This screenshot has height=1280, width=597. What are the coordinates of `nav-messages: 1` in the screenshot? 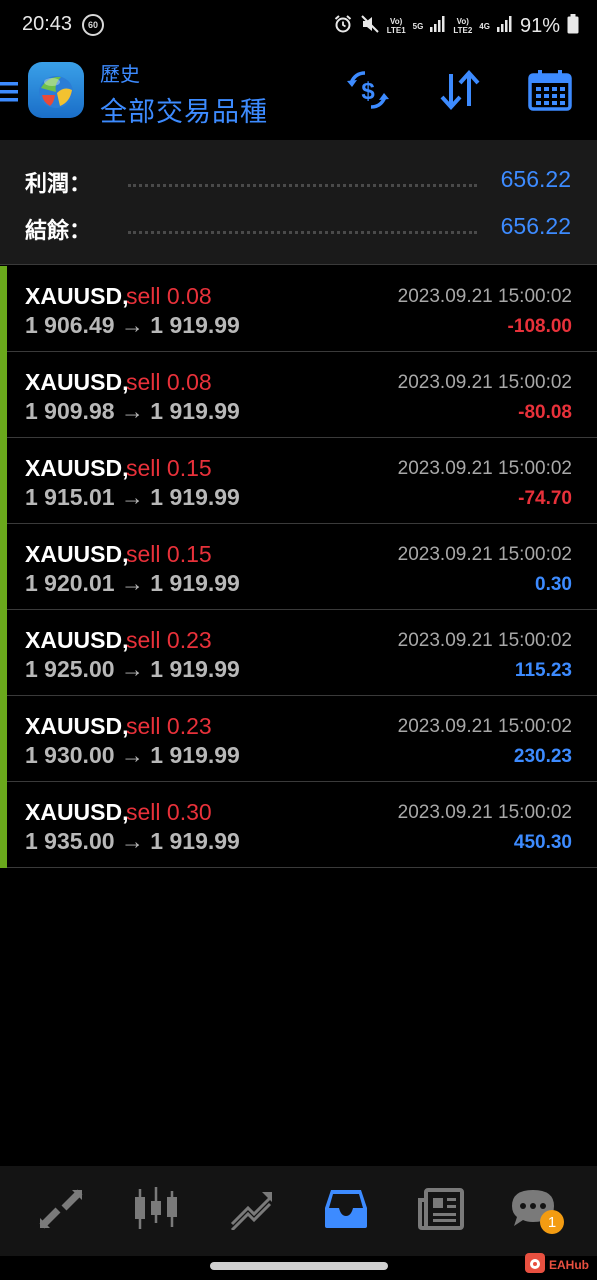 It's located at (536, 1211).